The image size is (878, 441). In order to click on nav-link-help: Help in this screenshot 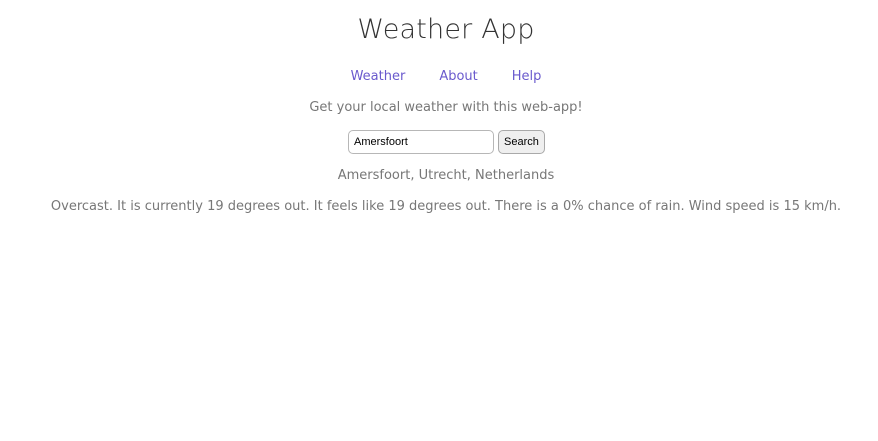, I will do `click(527, 76)`.